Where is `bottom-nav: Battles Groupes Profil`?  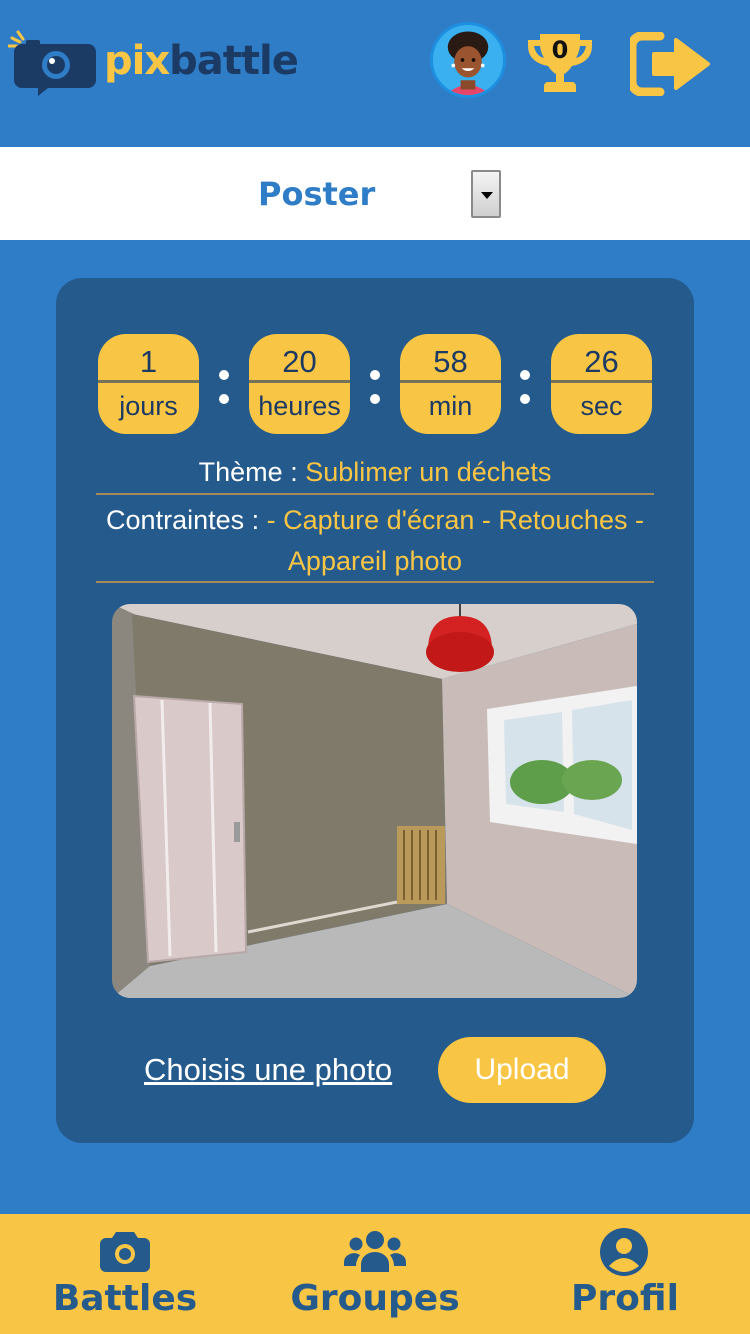 bottom-nav: Battles Groupes Profil is located at coordinates (375, 1274).